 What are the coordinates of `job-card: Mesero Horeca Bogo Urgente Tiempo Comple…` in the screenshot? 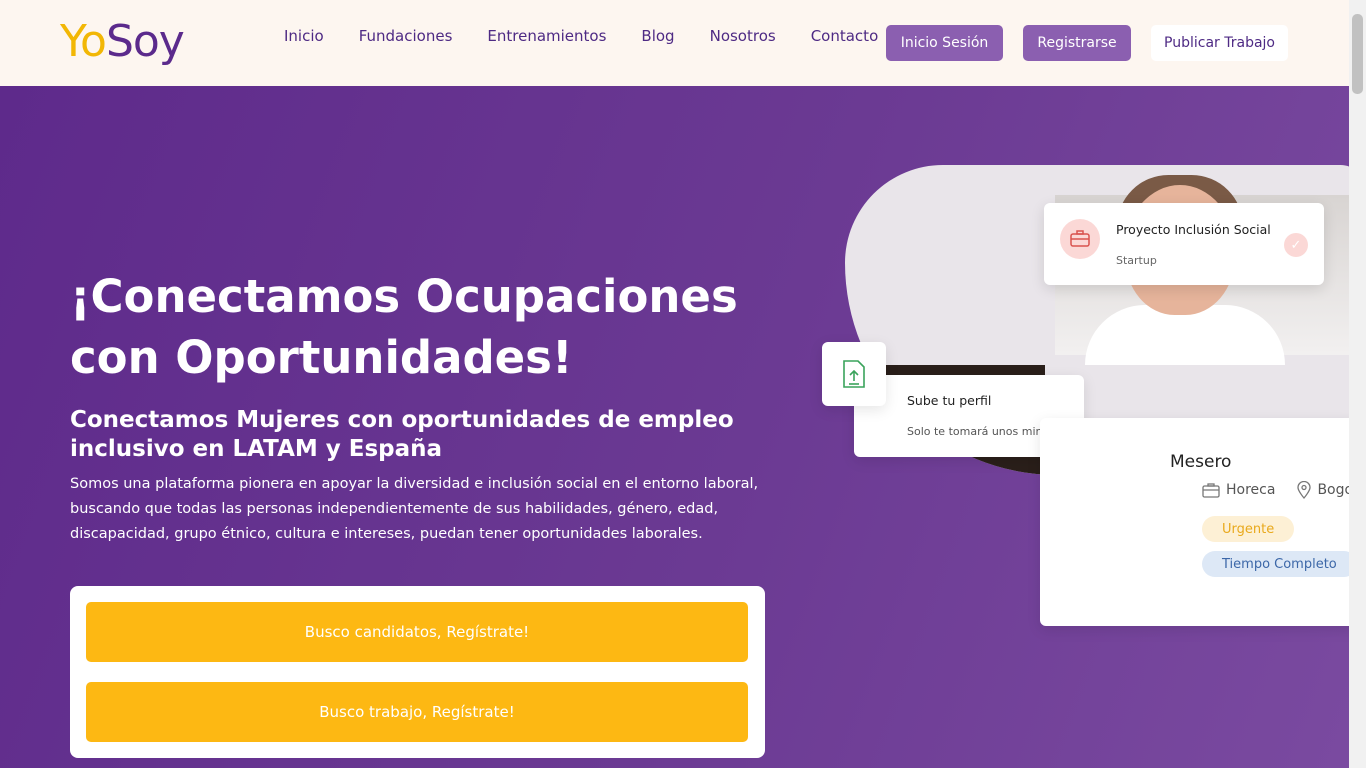 It's located at (1200, 522).